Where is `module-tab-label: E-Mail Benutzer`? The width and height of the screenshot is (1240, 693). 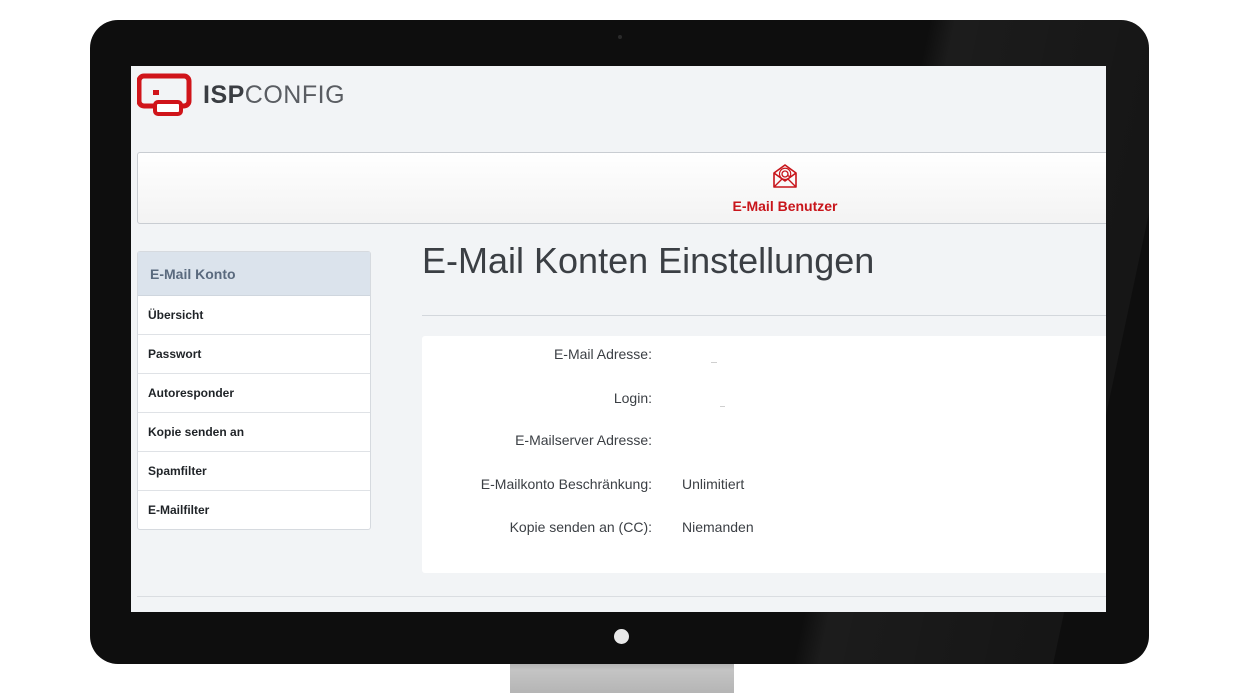 module-tab-label: E-Mail Benutzer is located at coordinates (785, 206).